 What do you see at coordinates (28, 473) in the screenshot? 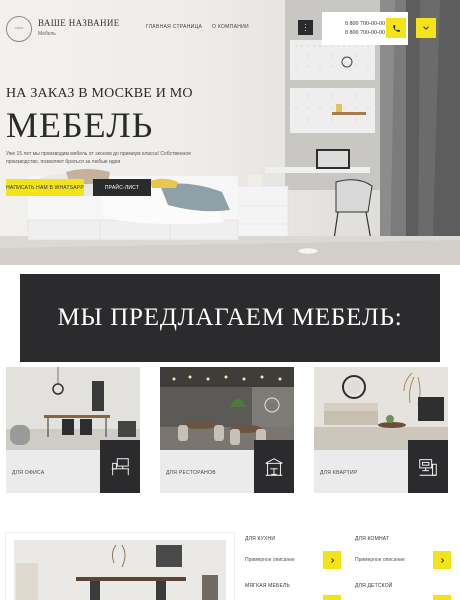
I see `office-card-label: ДЛЯ ОФИСА` at bounding box center [28, 473].